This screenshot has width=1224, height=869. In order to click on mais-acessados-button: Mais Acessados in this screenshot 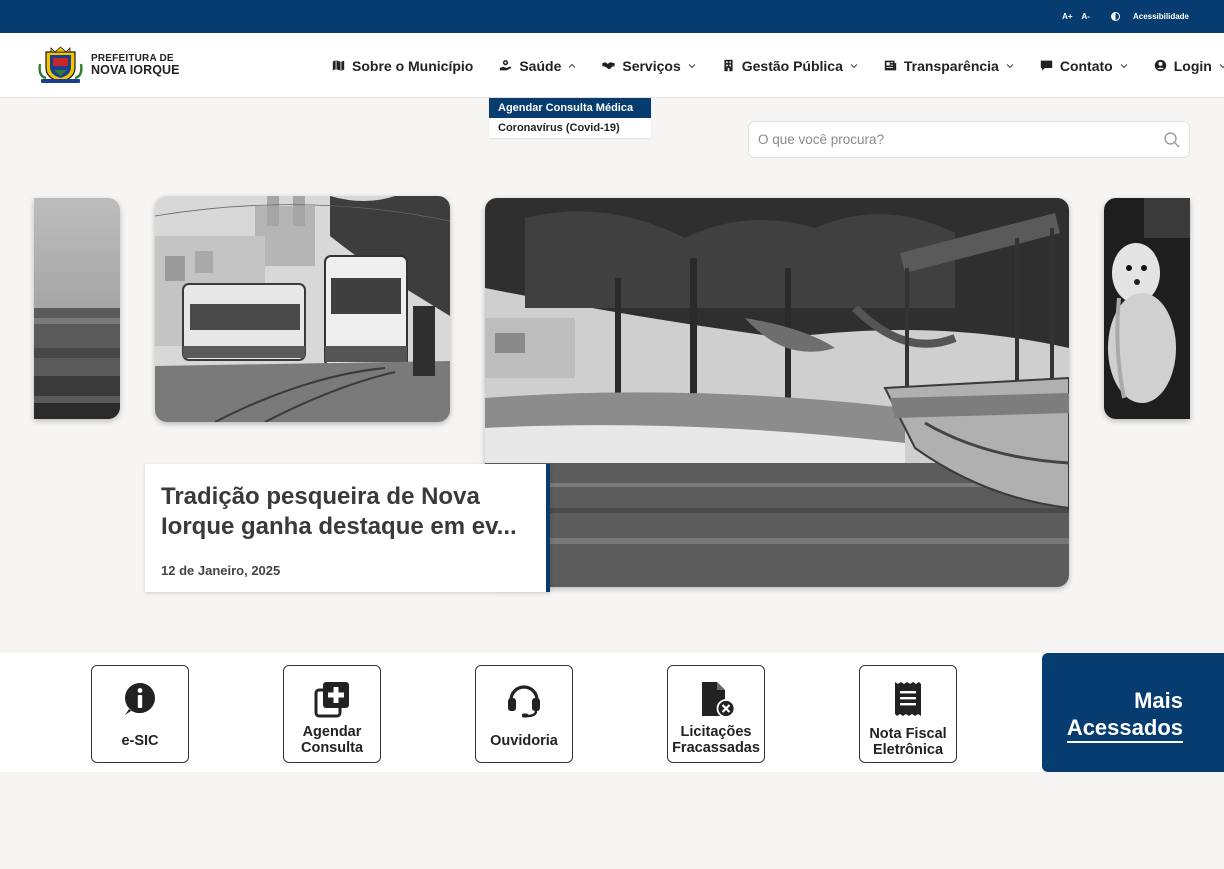, I will do `click(1133, 712)`.